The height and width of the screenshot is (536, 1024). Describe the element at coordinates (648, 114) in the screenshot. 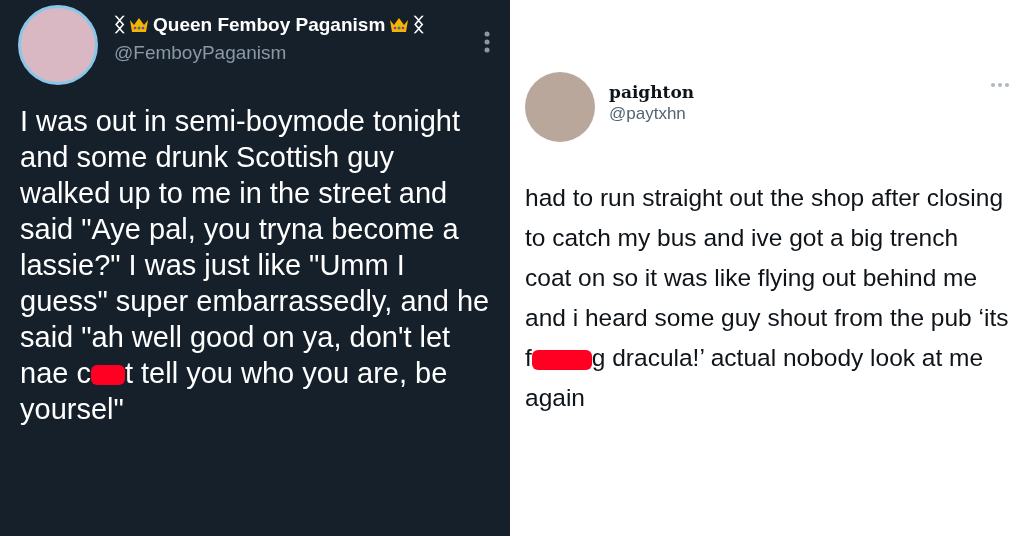

I see `user-handle: @paytxhn` at that location.